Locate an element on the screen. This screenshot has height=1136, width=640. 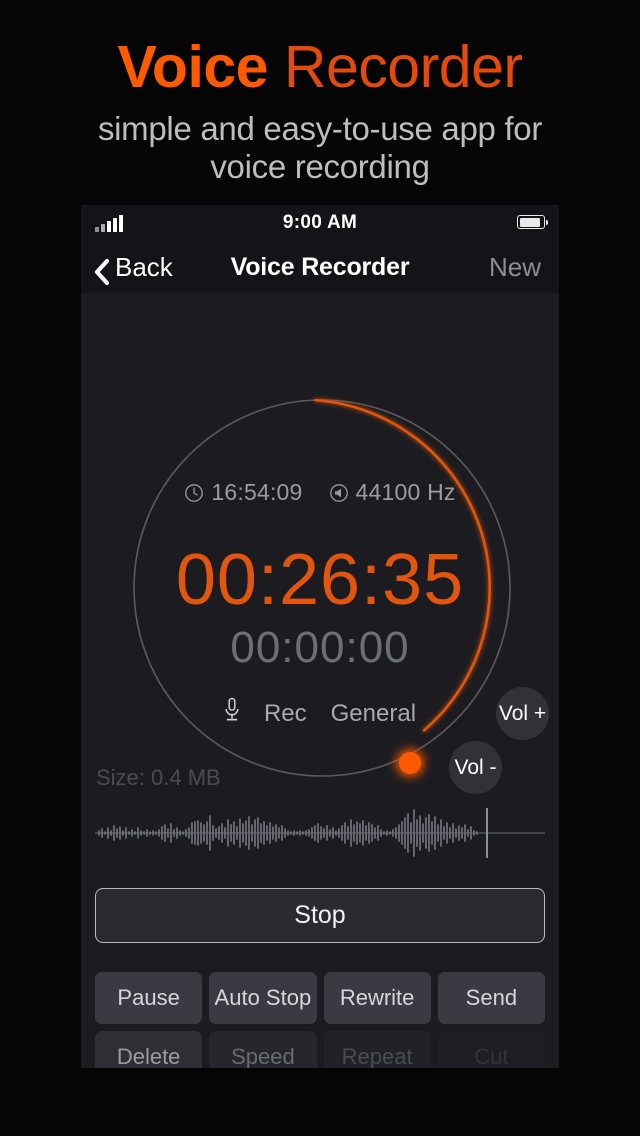
waveform-display is located at coordinates (320, 833).